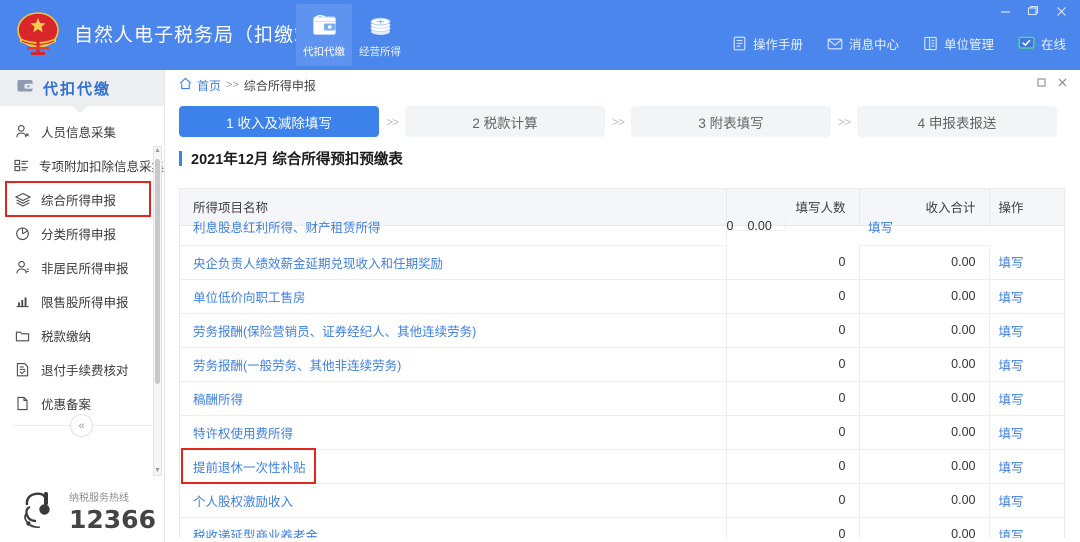  I want to click on income-item-link: 央企负责人绩效薪金延期兑现收入和任期奖励, so click(318, 264).